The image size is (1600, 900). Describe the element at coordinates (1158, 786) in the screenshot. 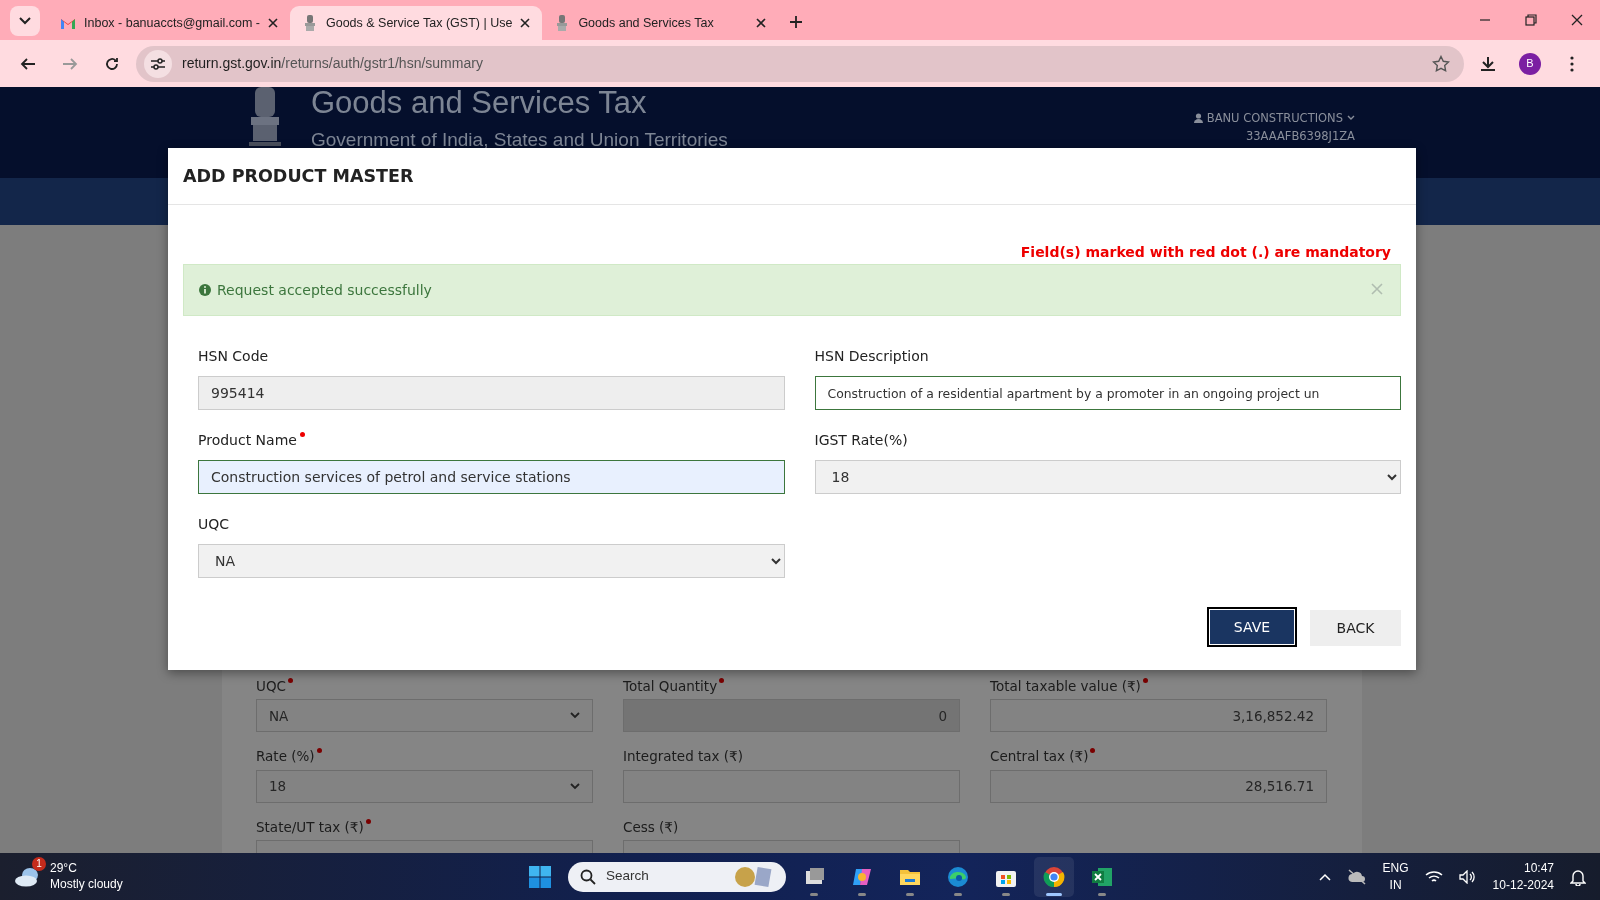

I see `input-field: 28,516.71` at that location.